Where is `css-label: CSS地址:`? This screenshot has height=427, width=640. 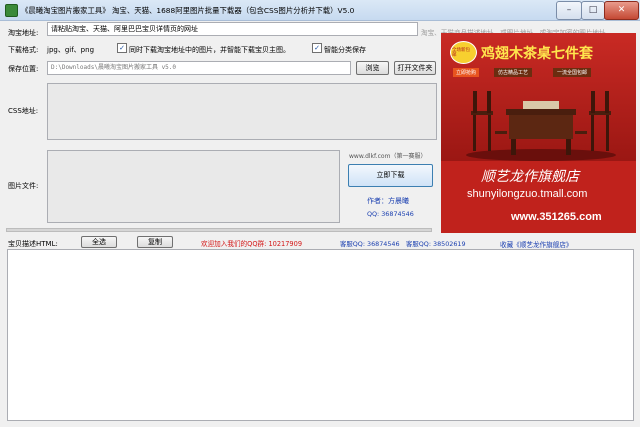
css-label: CSS地址: is located at coordinates (23, 111).